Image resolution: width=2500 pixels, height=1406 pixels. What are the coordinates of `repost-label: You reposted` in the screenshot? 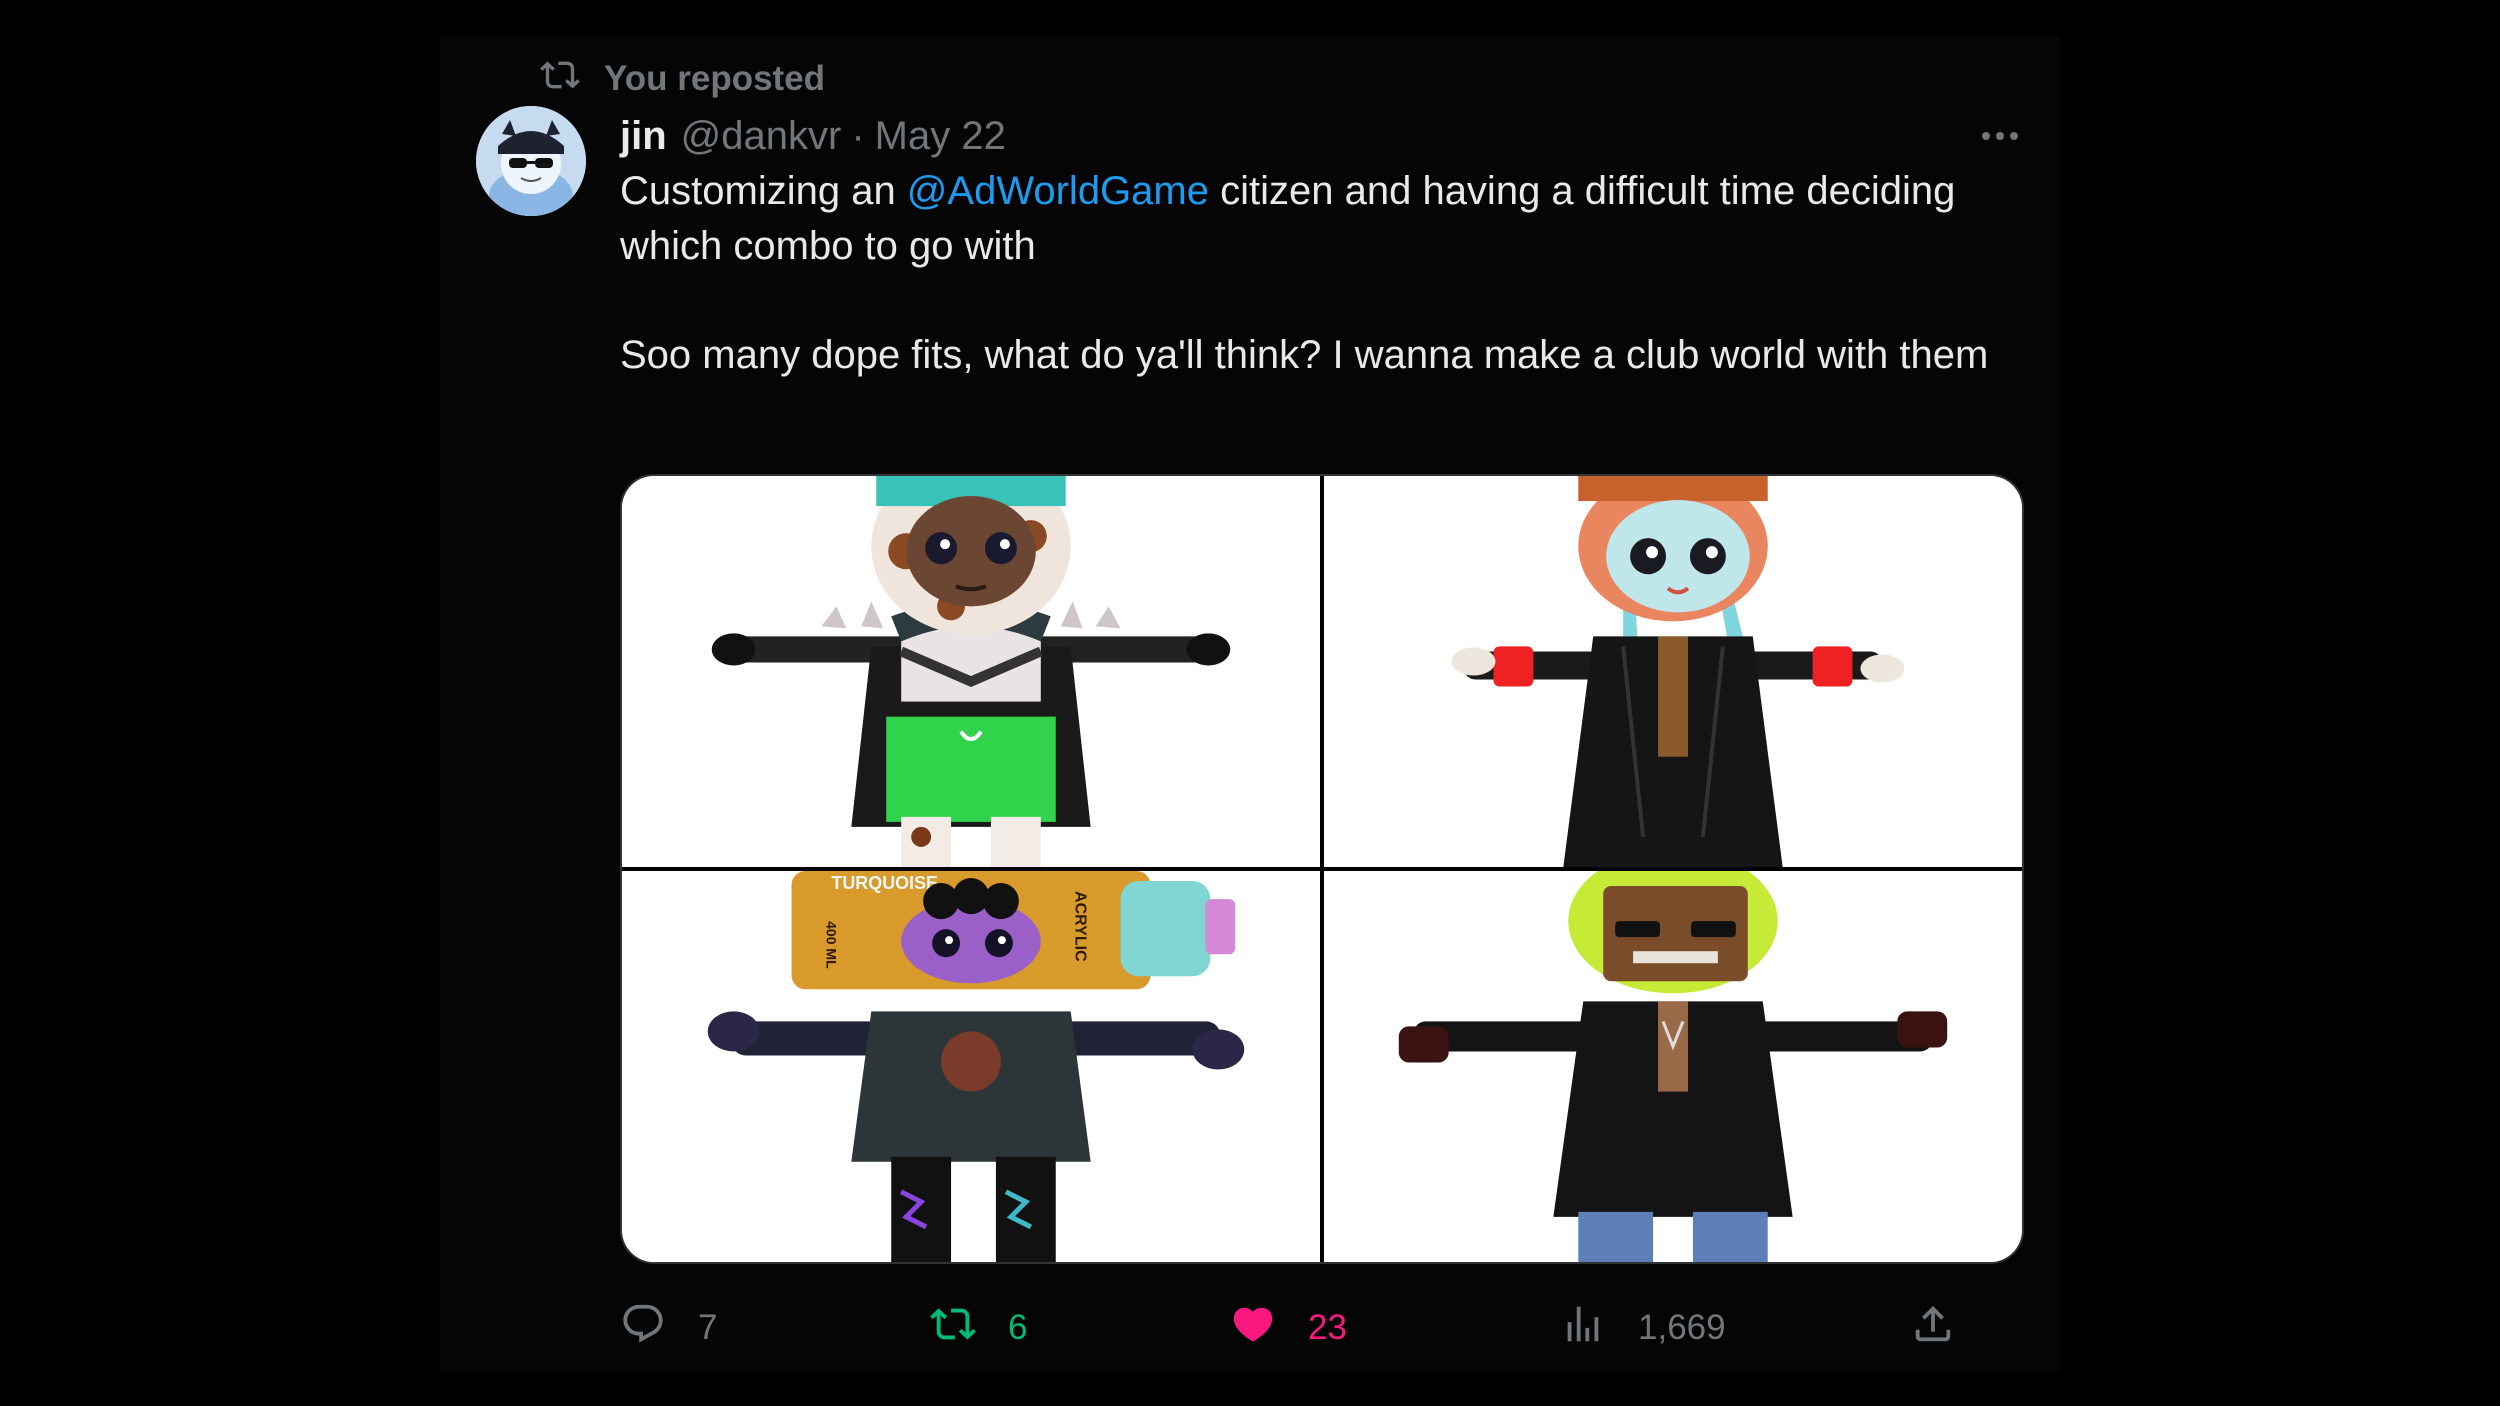 It's located at (715, 78).